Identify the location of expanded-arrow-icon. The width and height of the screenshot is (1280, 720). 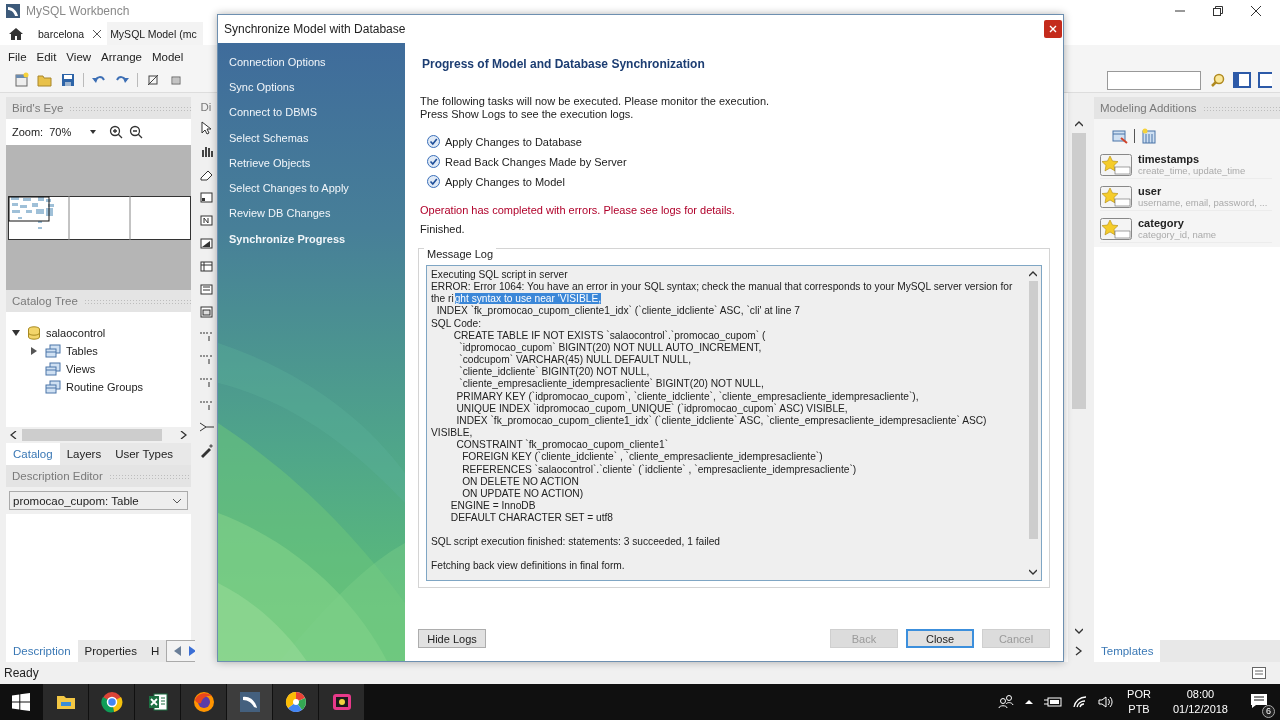
(16, 333).